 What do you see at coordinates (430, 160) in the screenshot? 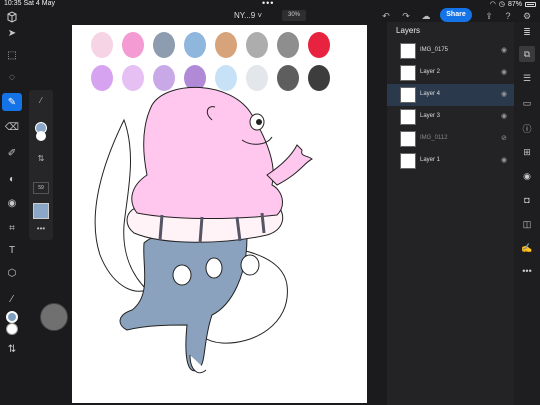
I see `layer-name: Layer 1` at bounding box center [430, 160].